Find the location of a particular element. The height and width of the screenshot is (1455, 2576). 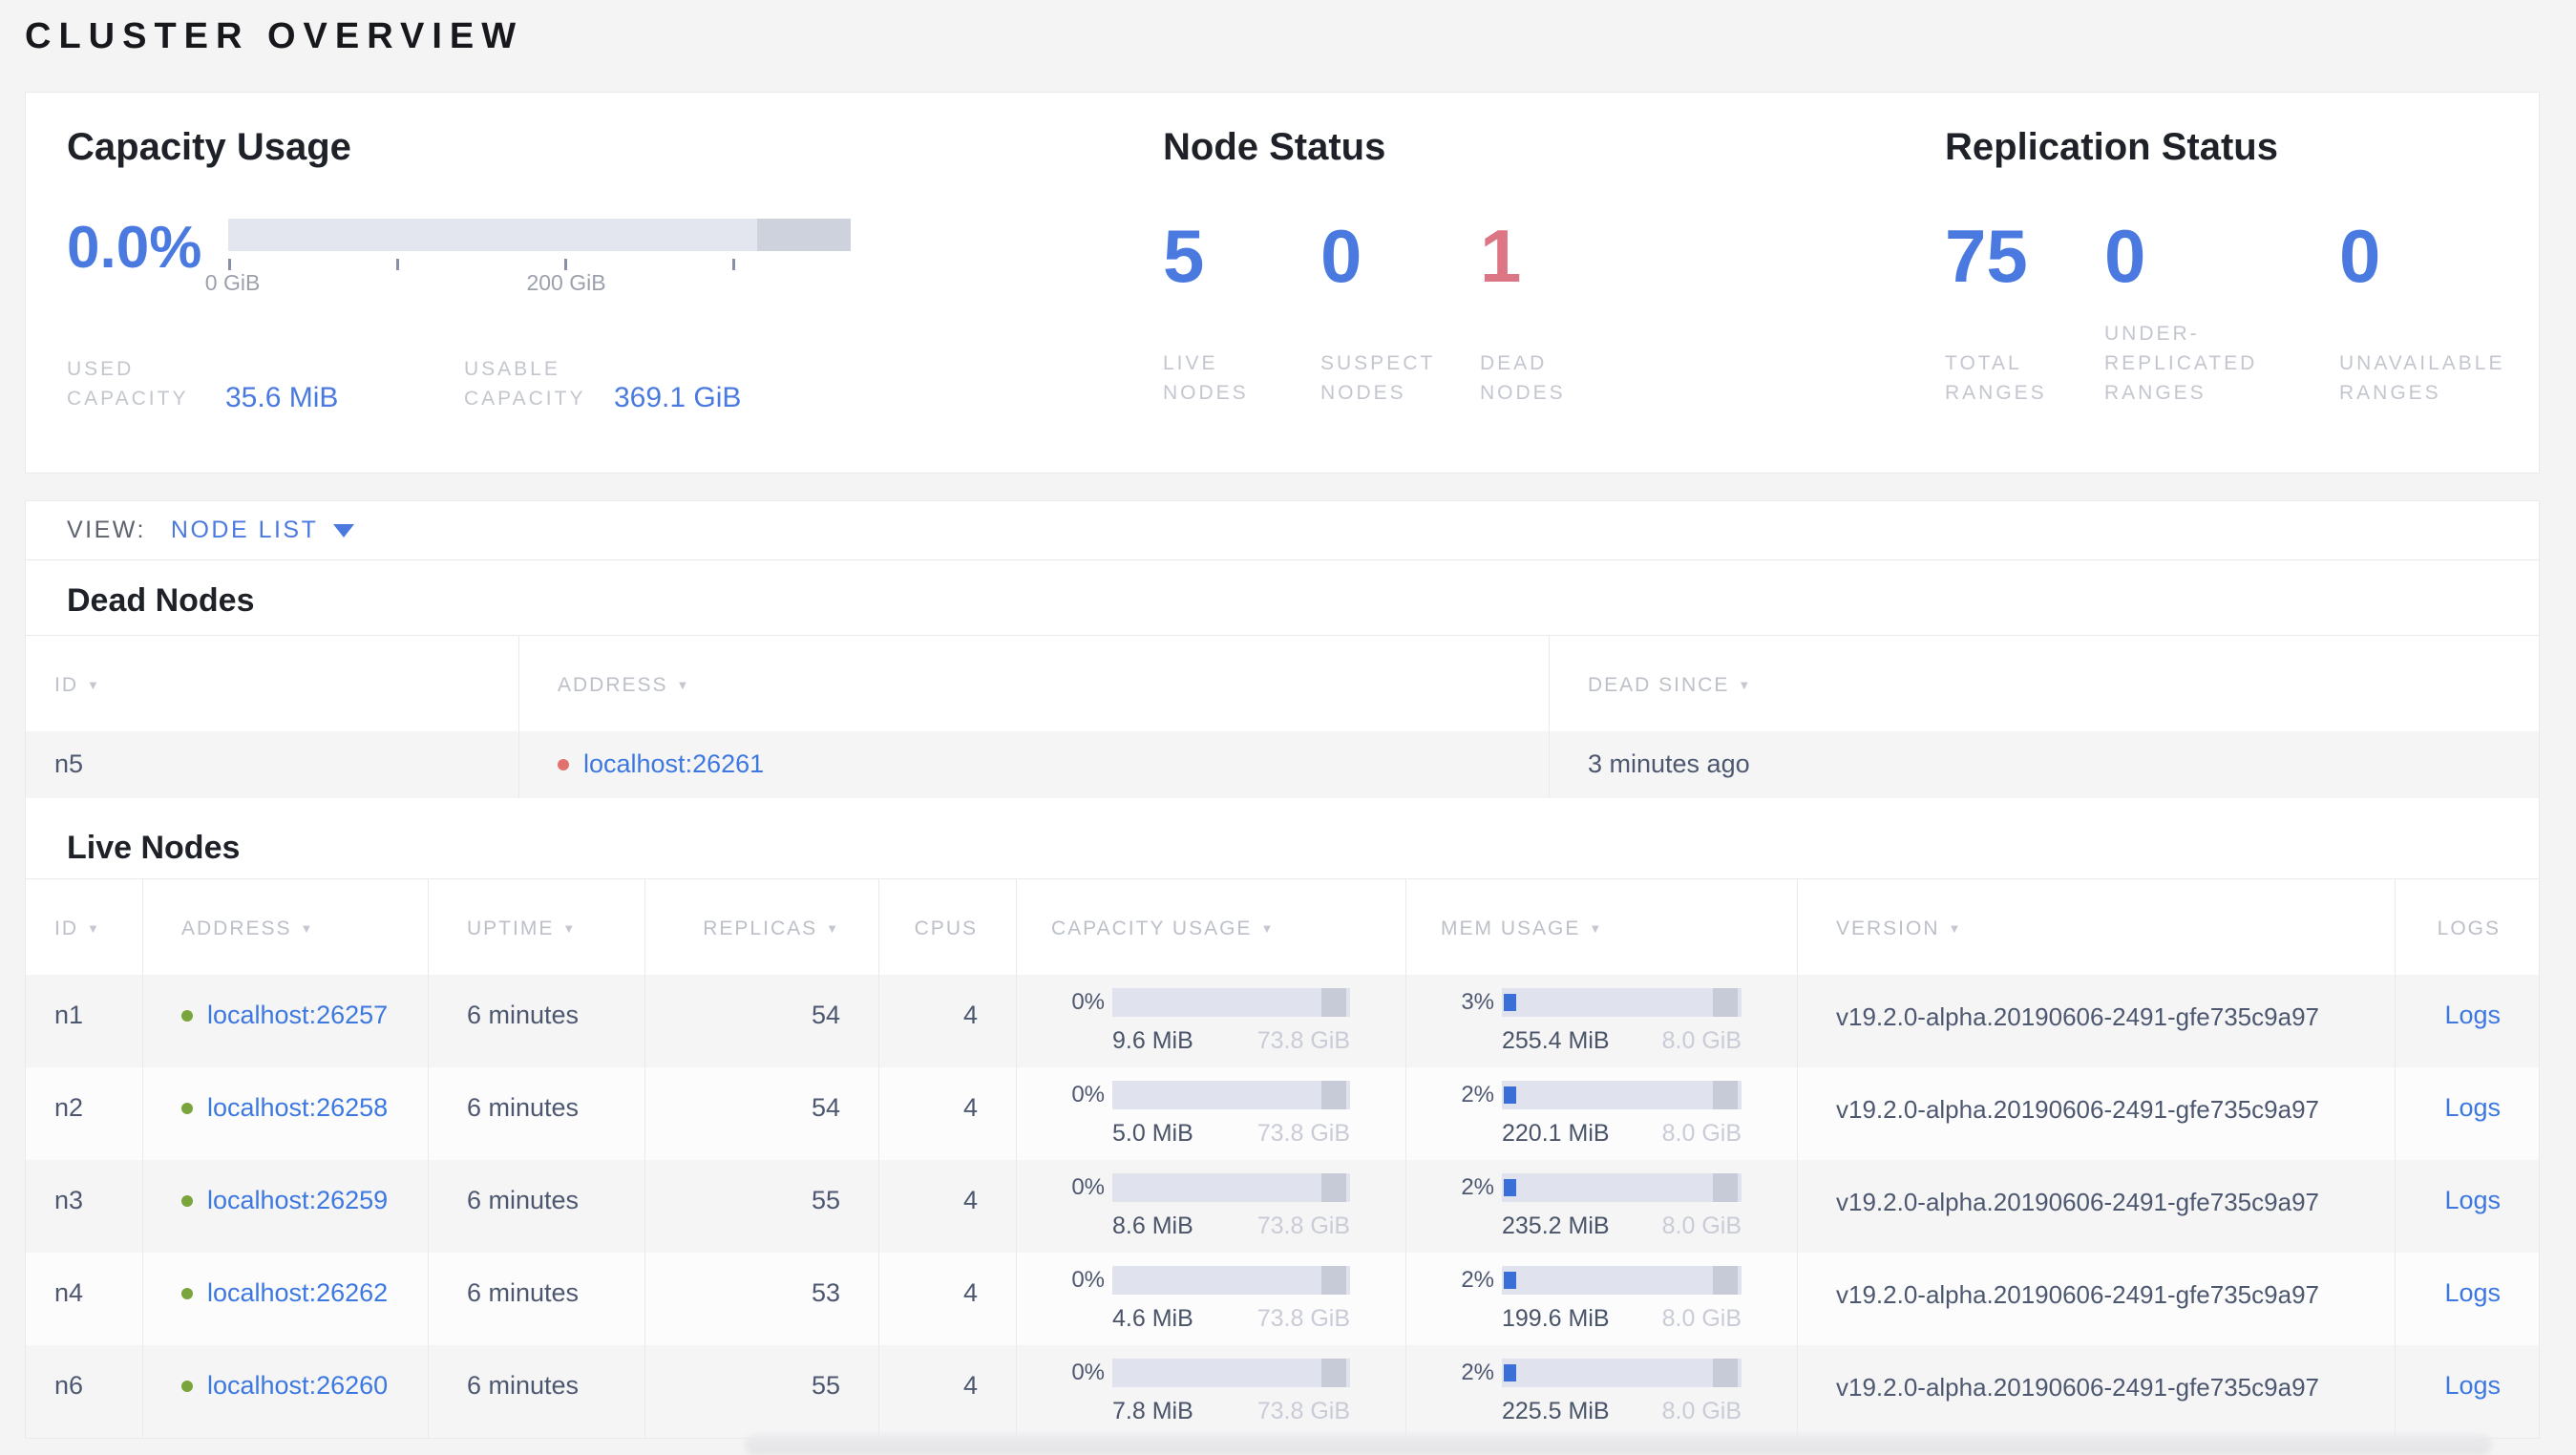

node-address-cell: localhost:26262 is located at coordinates (285, 1299).